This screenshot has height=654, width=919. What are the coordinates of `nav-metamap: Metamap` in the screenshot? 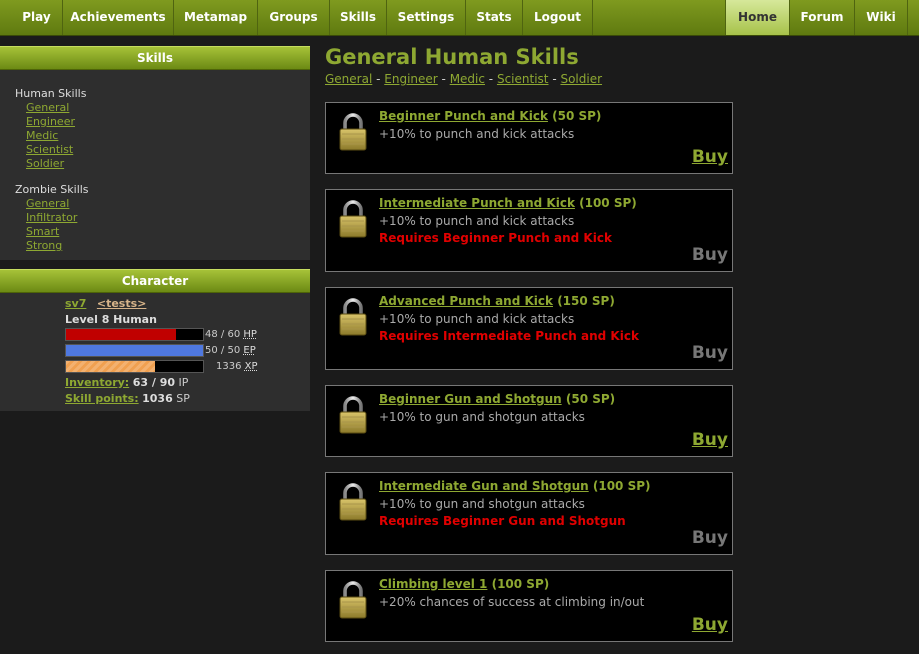 It's located at (216, 17).